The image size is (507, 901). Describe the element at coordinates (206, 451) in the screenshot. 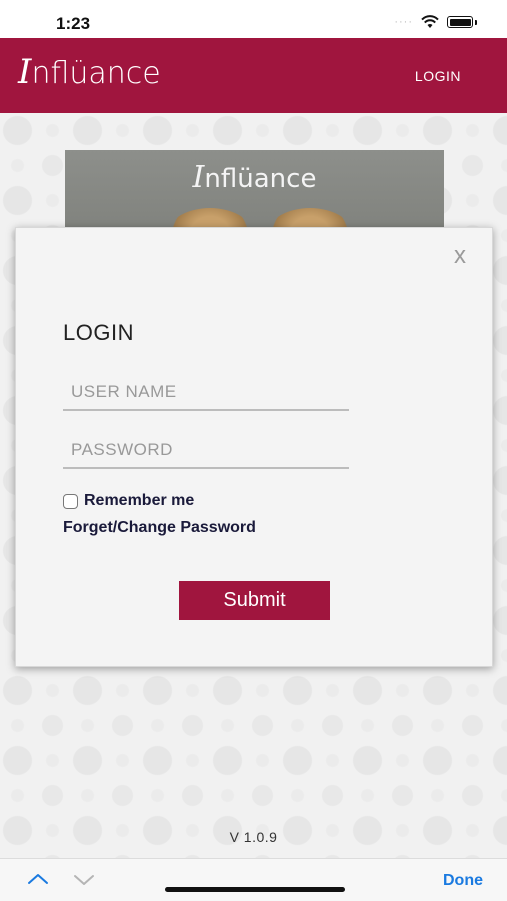

I see `password-input` at that location.